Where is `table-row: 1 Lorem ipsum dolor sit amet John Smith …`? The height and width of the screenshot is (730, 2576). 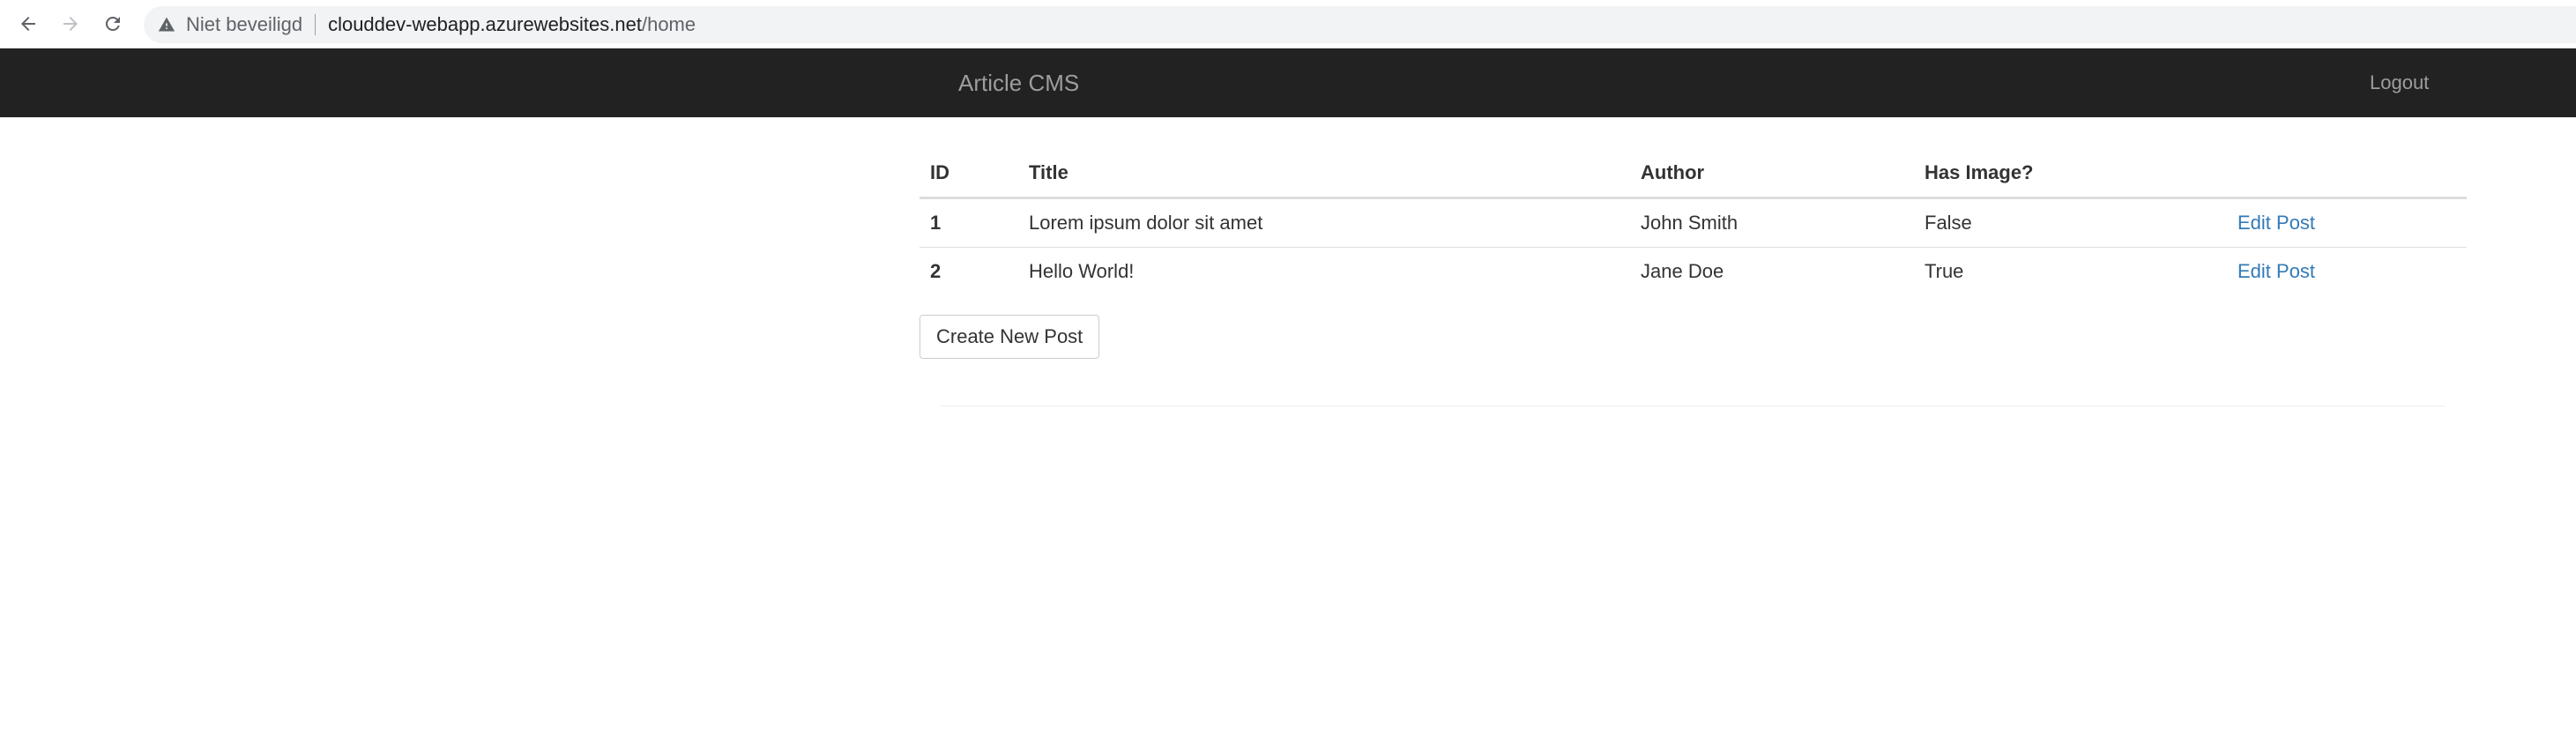 table-row: 1 Lorem ipsum dolor sit amet John Smith … is located at coordinates (1693, 222).